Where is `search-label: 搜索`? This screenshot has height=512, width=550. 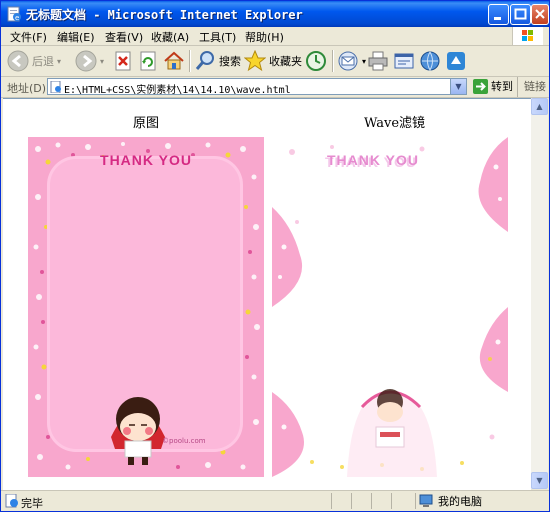
search-label: 搜索 is located at coordinates (230, 61).